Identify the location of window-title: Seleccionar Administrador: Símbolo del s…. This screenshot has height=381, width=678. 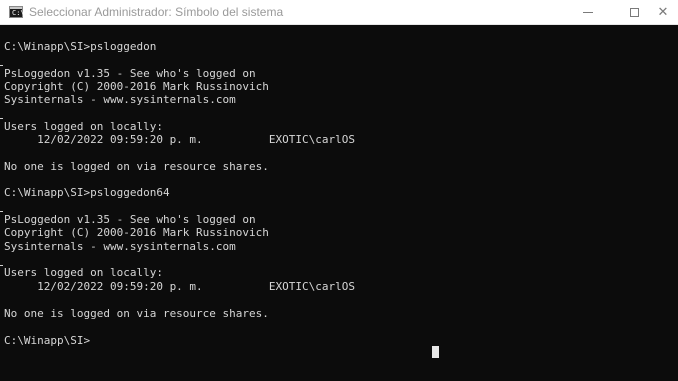
(156, 12).